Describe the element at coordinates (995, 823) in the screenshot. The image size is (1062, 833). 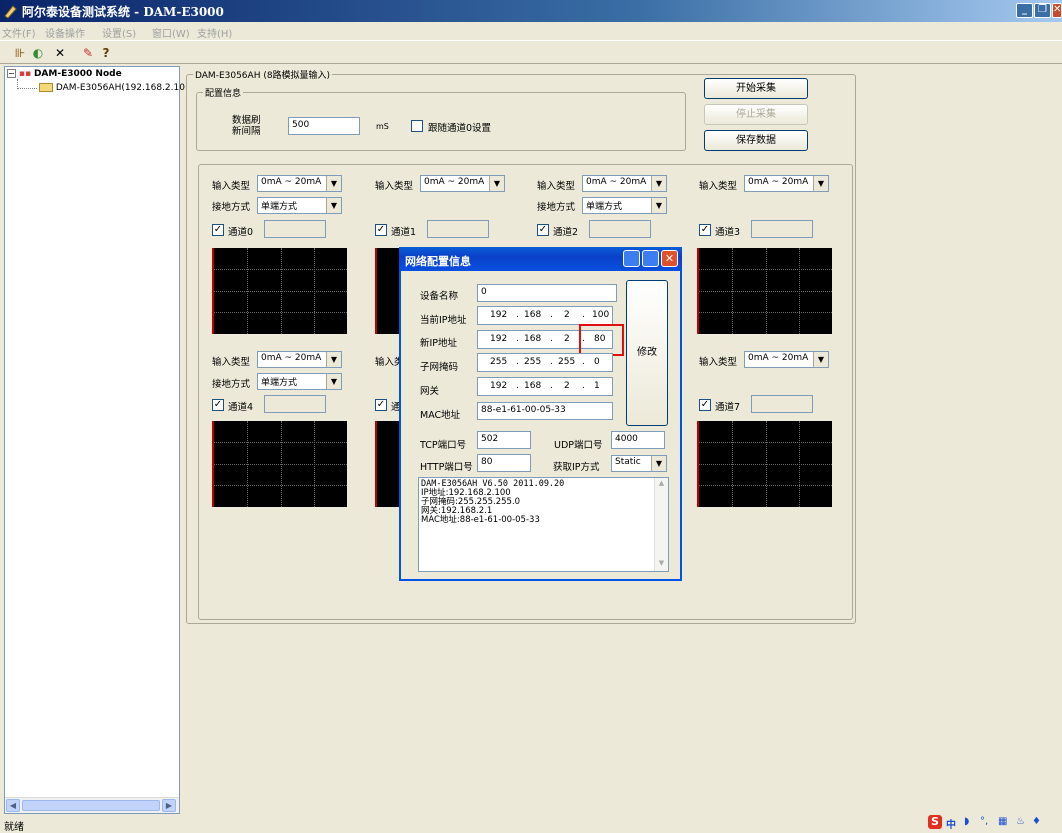
I see `ime-toolbar: S 中 ◗ °, ▦ ♨ ♦` at that location.